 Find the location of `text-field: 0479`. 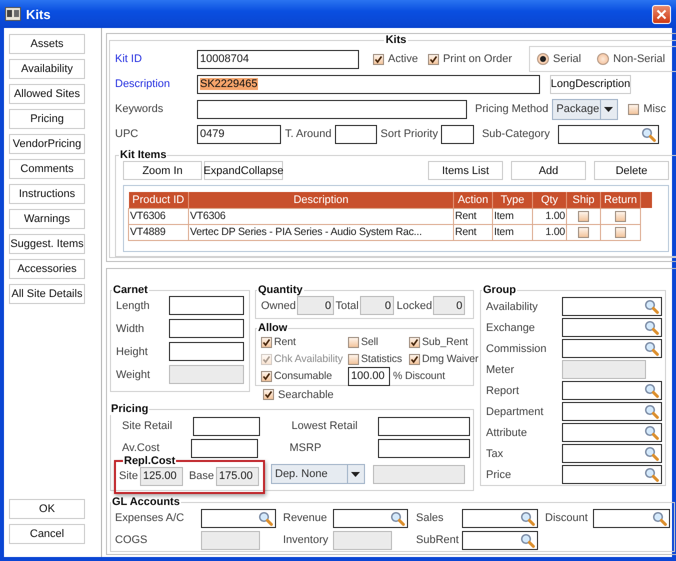

text-field: 0479 is located at coordinates (239, 134).